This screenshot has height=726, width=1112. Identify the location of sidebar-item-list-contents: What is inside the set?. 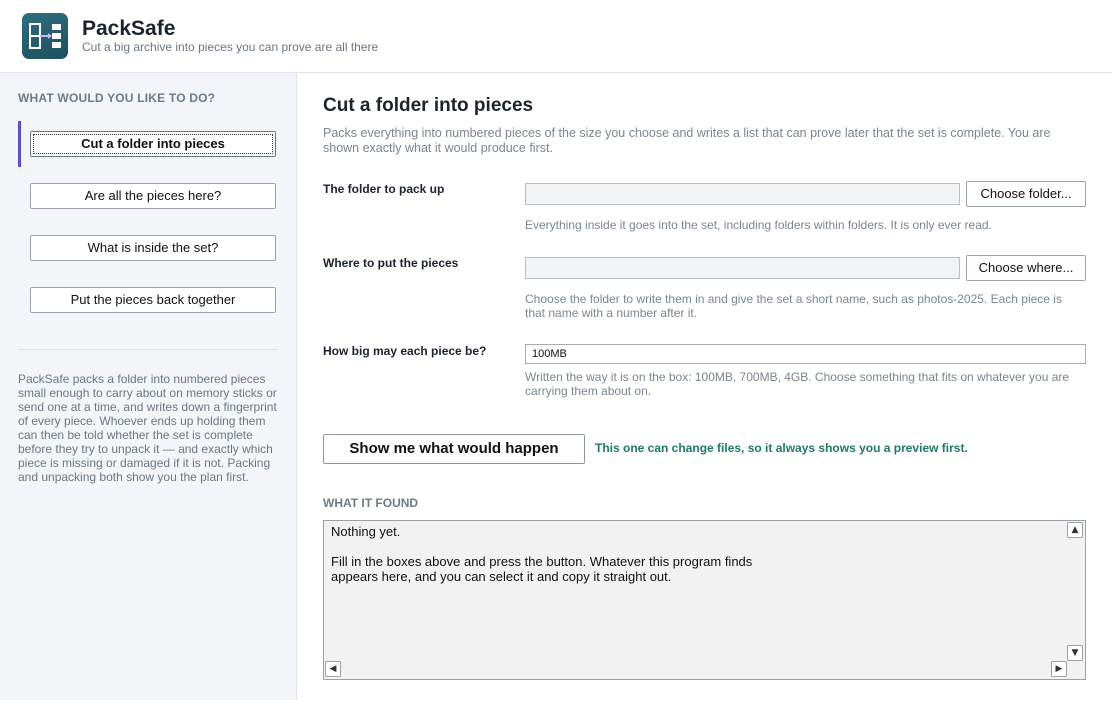
(153, 248).